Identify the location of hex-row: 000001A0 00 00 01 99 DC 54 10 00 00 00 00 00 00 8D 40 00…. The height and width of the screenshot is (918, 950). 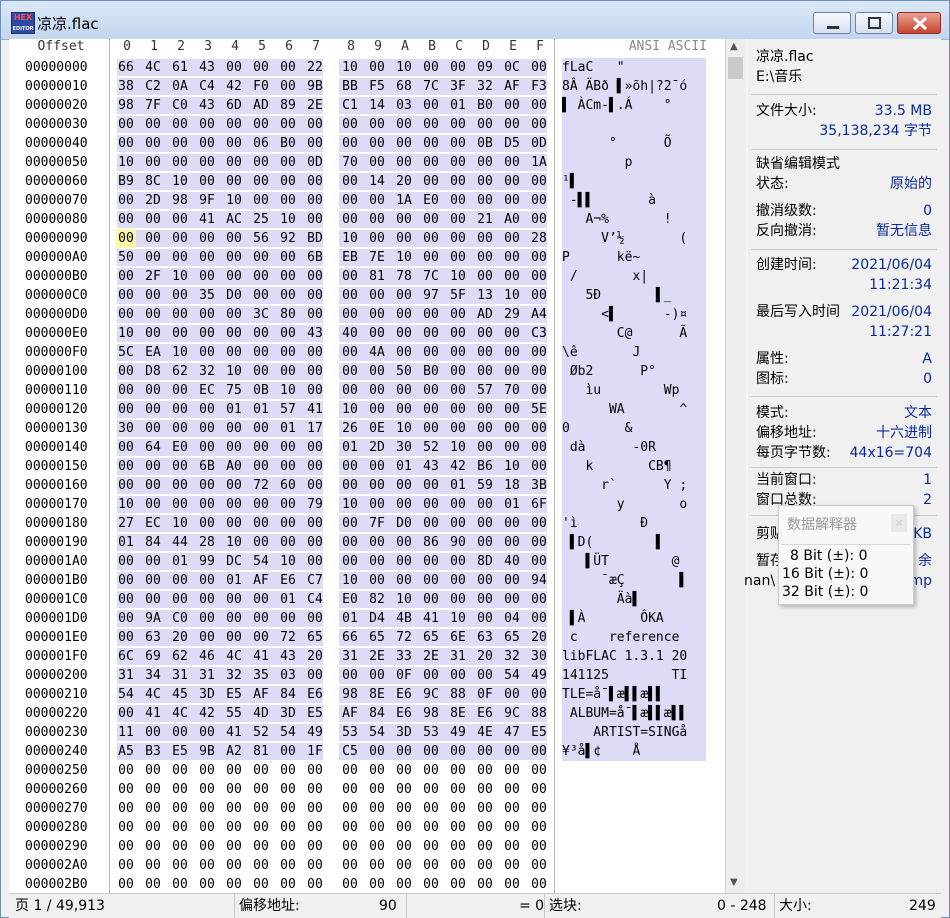
(374, 561).